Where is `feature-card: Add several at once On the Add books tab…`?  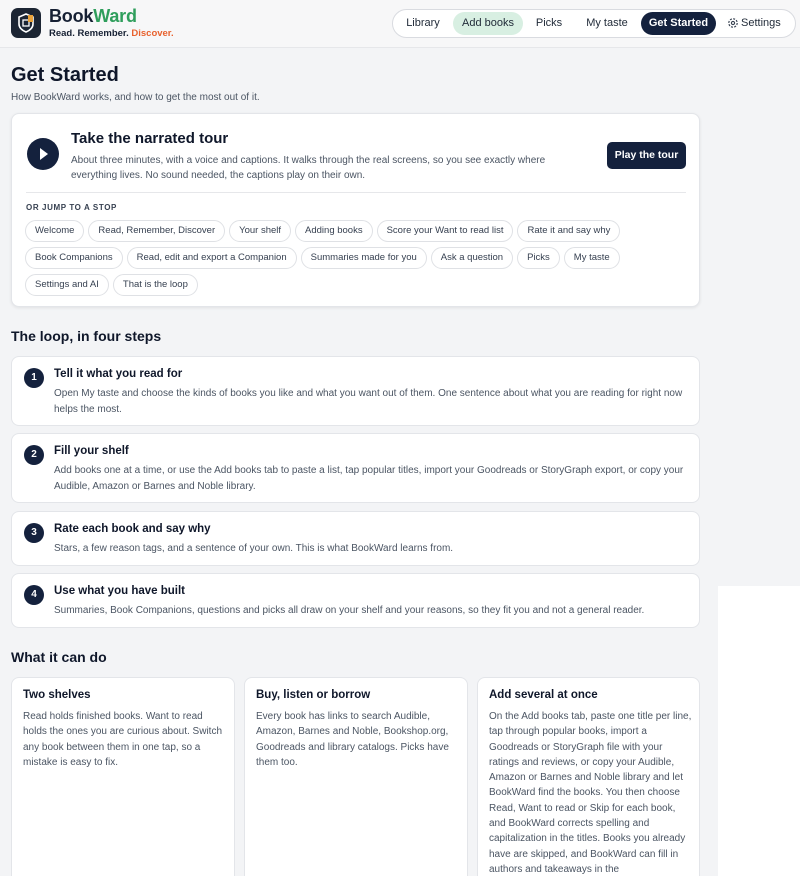 feature-card: Add several at once On the Add books tab… is located at coordinates (588, 776).